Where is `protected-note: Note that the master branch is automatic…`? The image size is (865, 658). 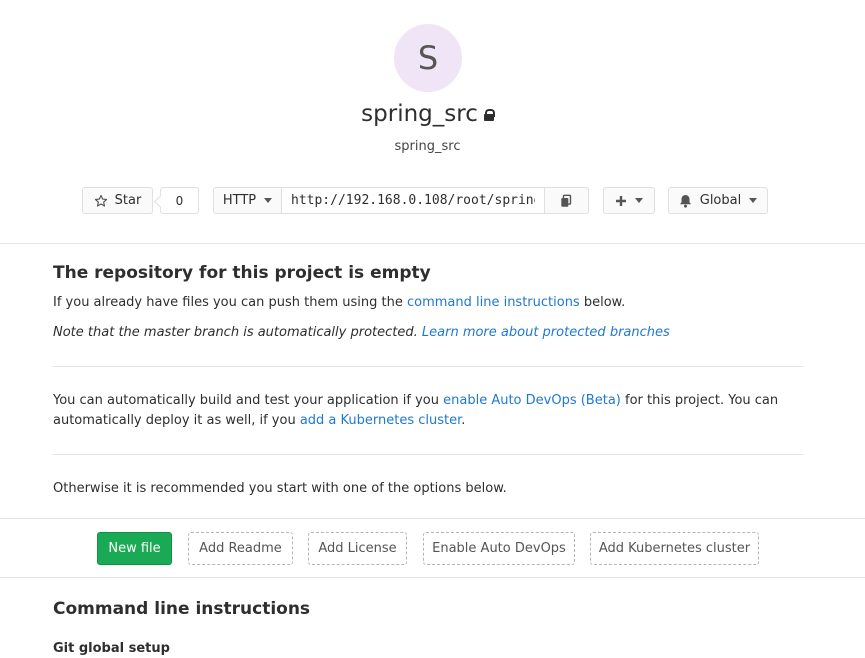 protected-note: Note that the master branch is automatic… is located at coordinates (361, 333).